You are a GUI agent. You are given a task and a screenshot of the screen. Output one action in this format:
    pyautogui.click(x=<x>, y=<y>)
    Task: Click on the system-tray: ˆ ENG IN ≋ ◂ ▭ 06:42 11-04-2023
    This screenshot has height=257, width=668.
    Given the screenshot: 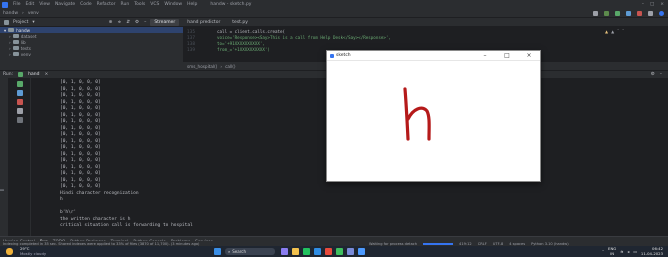 What is the action you would take?
    pyautogui.click(x=635, y=251)
    